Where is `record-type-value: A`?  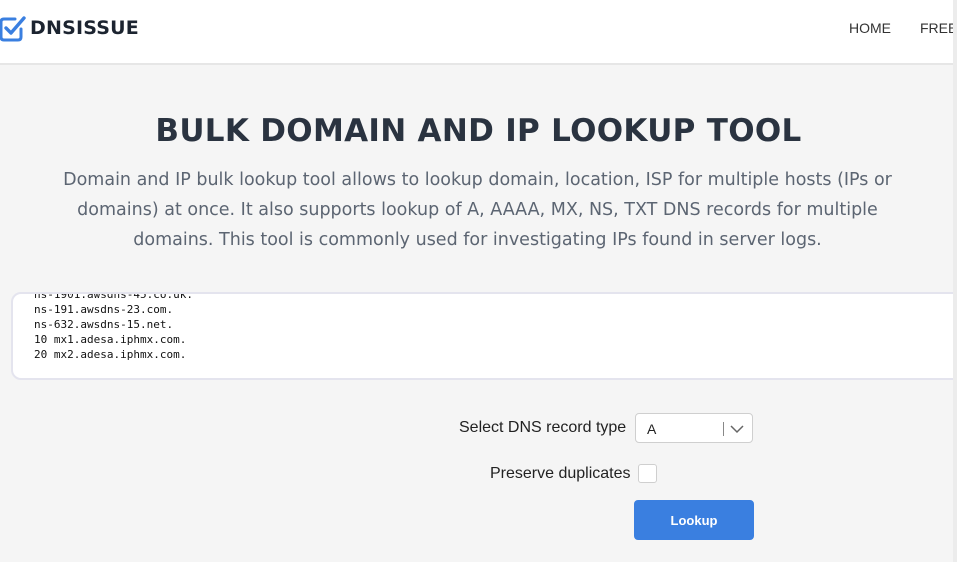 record-type-value: A is located at coordinates (652, 429).